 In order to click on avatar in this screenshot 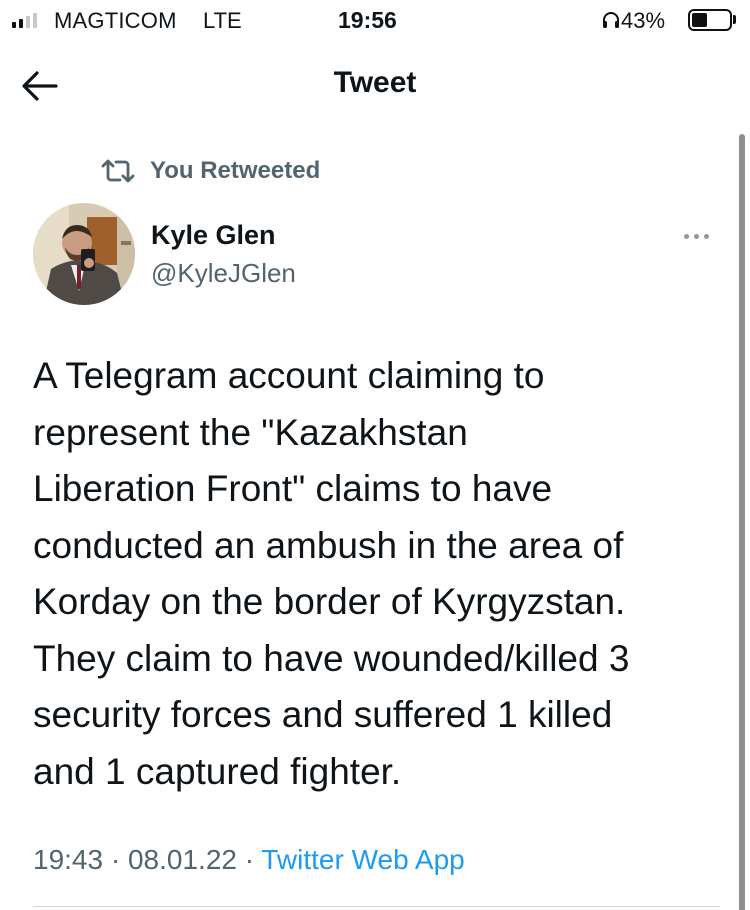, I will do `click(84, 254)`.